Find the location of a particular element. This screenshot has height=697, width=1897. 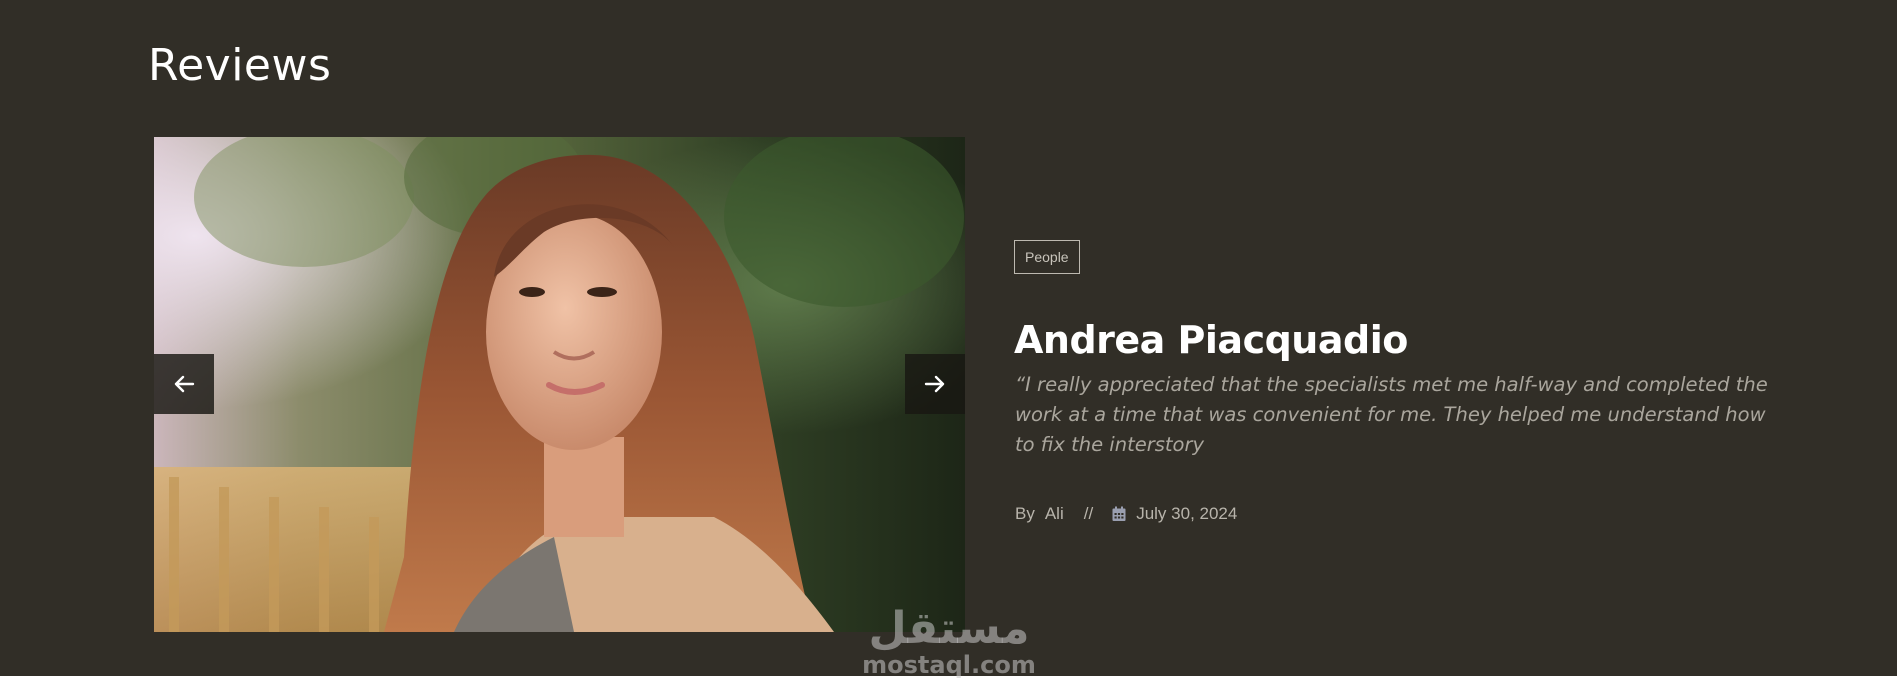

watermark: مستقل mostaql.com is located at coordinates (949, 641).